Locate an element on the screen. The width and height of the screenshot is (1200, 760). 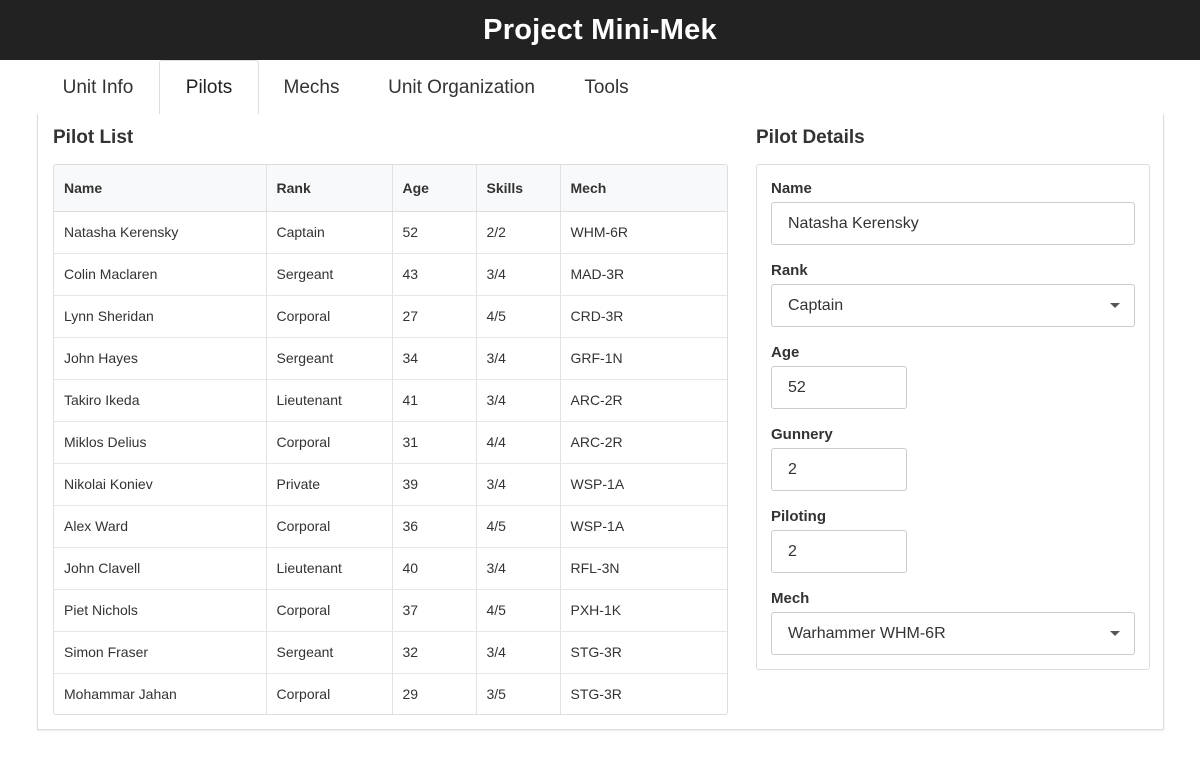
tab-unit-info: Unit Info is located at coordinates (98, 87).